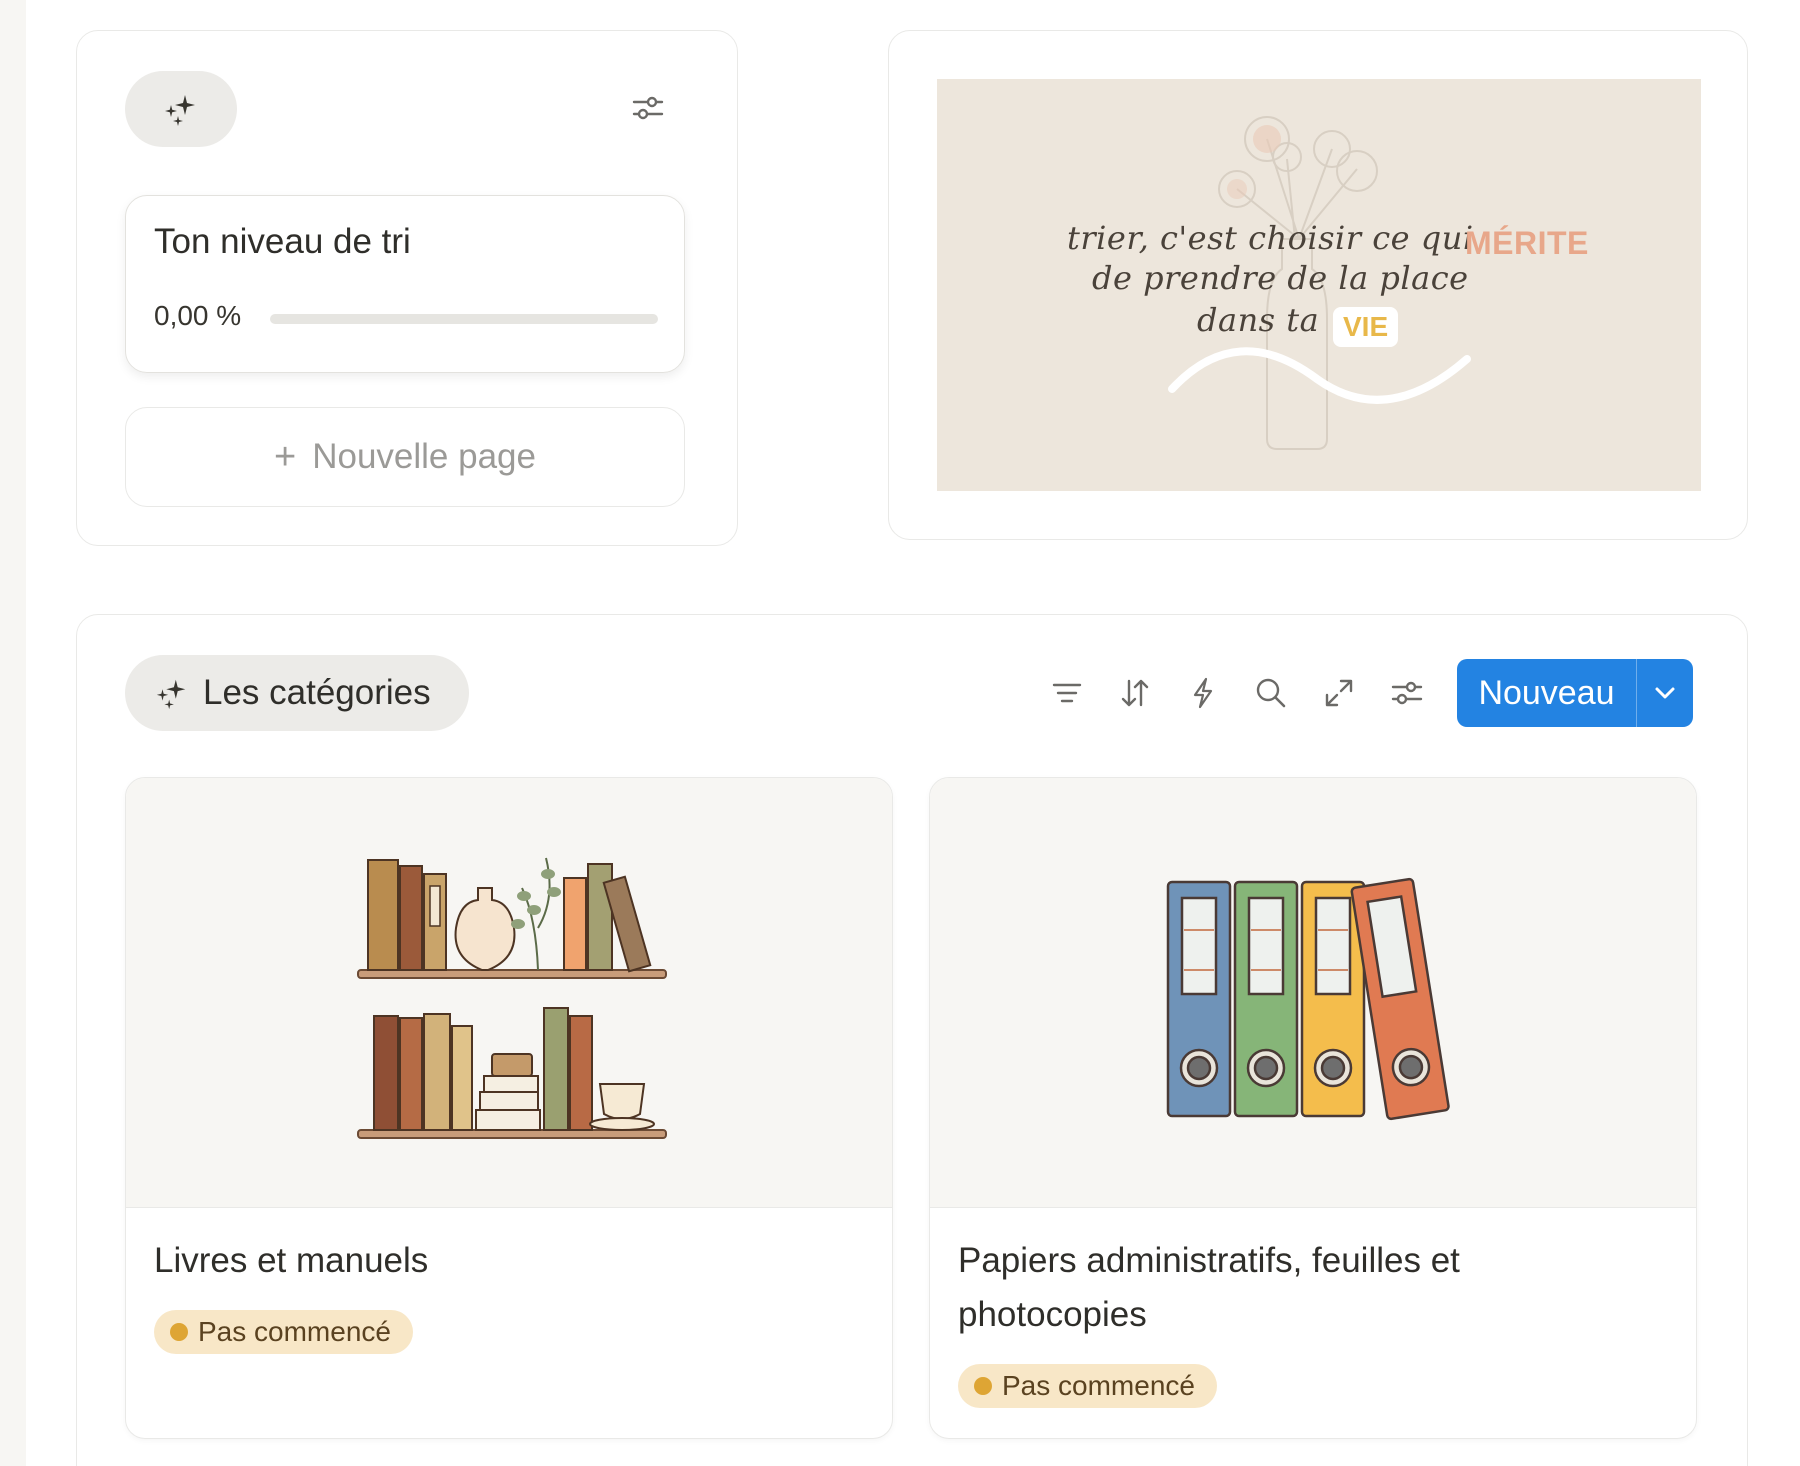  I want to click on sort-button, so click(1135, 693).